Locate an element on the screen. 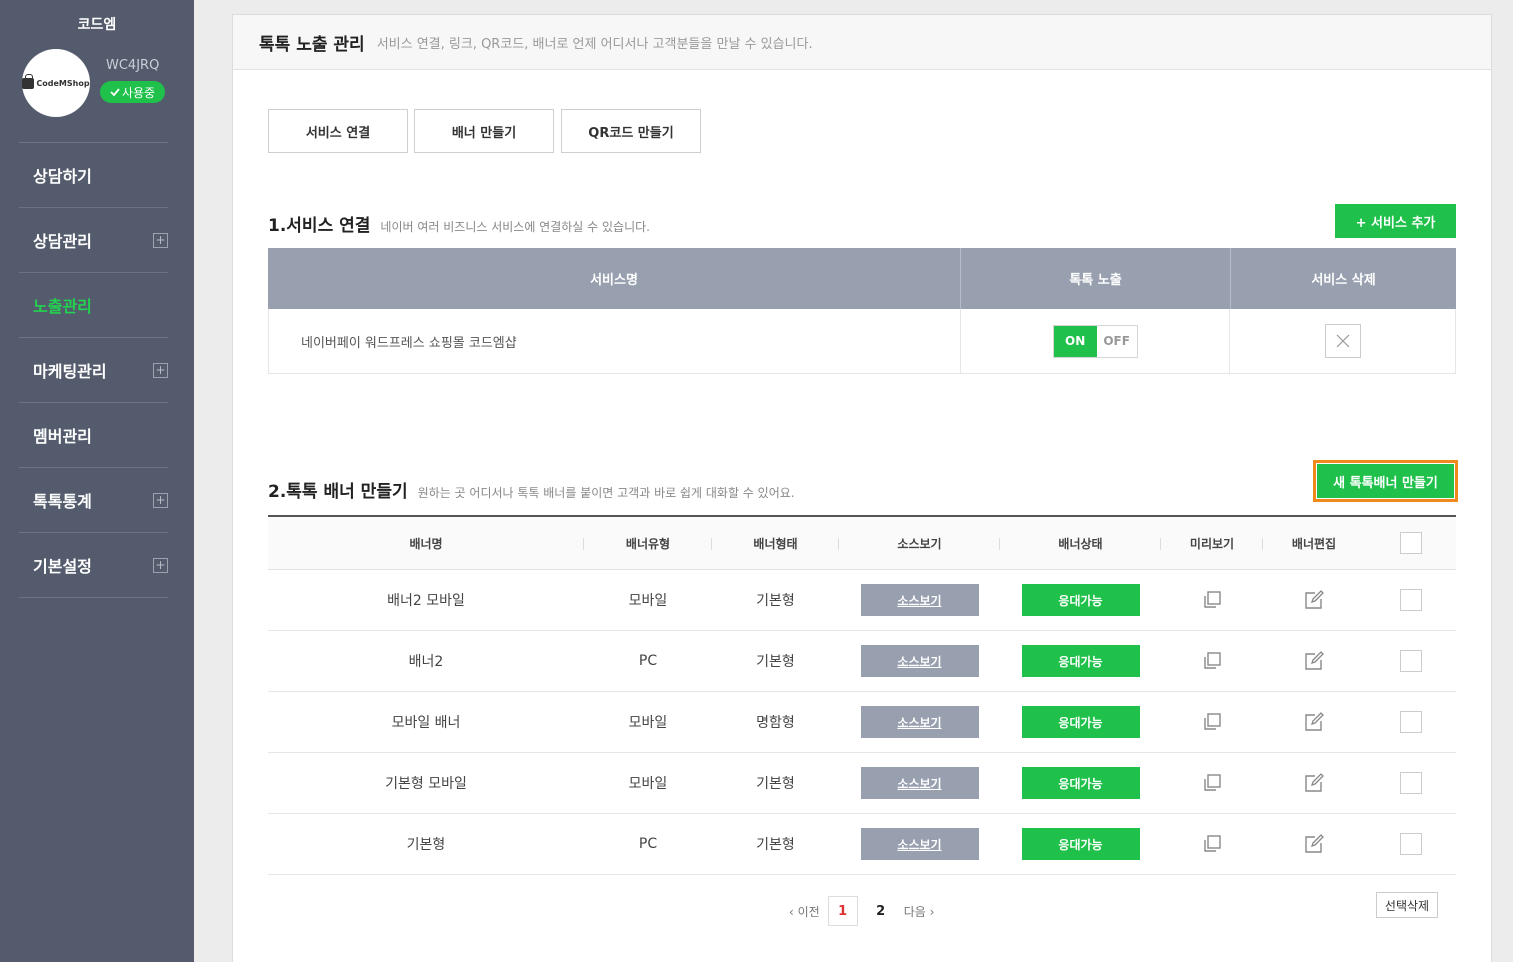  sidebar-item-label: 상담관리 is located at coordinates (62, 241).